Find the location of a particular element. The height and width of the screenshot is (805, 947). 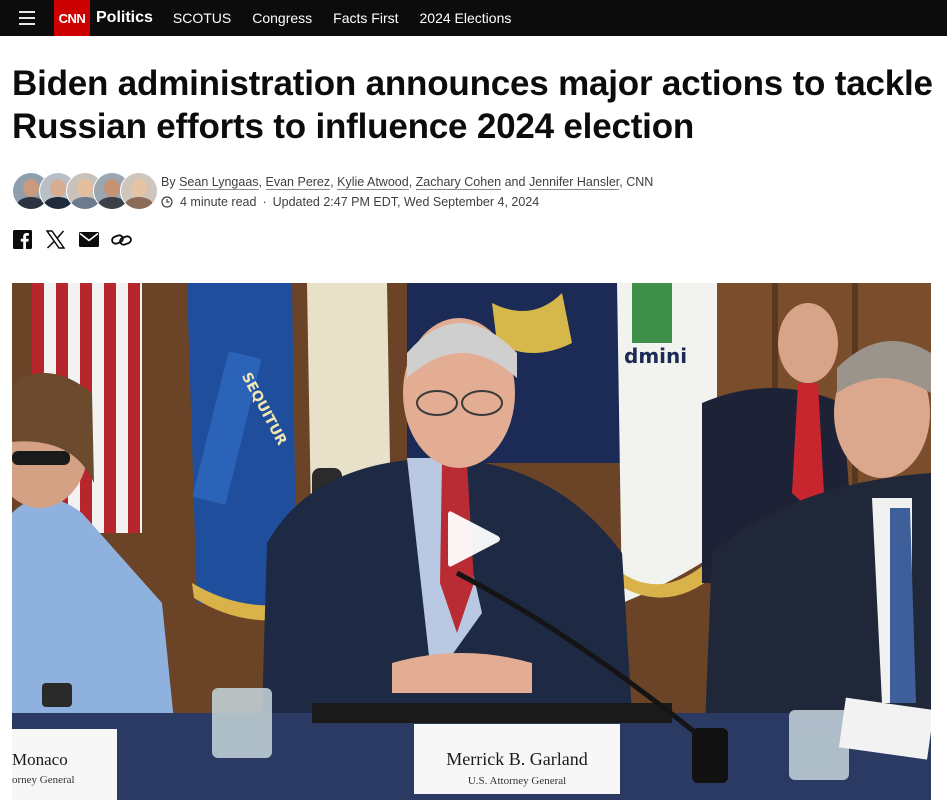

nav-link-facts-first: Facts First is located at coordinates (365, 18).